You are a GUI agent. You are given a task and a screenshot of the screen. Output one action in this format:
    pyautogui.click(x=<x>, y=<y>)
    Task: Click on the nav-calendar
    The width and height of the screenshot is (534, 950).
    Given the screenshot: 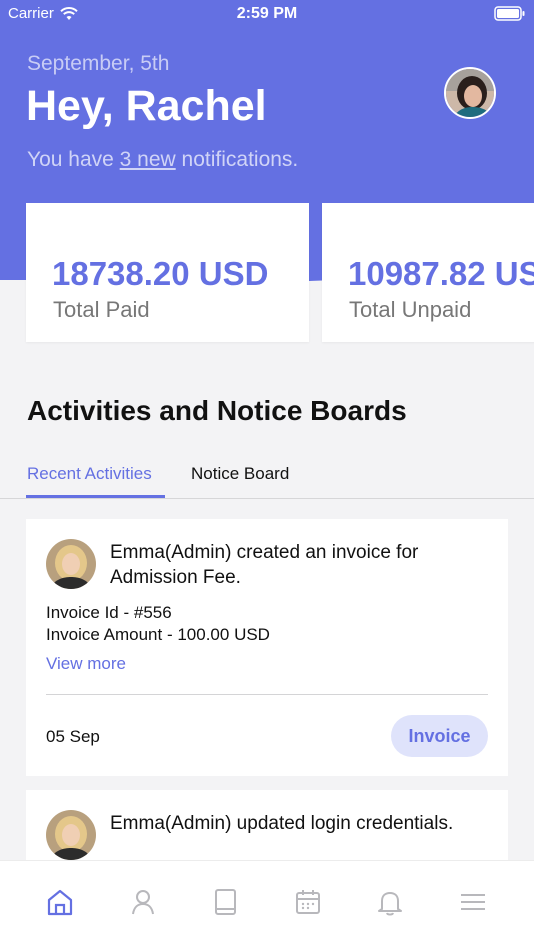 What is the action you would take?
    pyautogui.click(x=308, y=902)
    